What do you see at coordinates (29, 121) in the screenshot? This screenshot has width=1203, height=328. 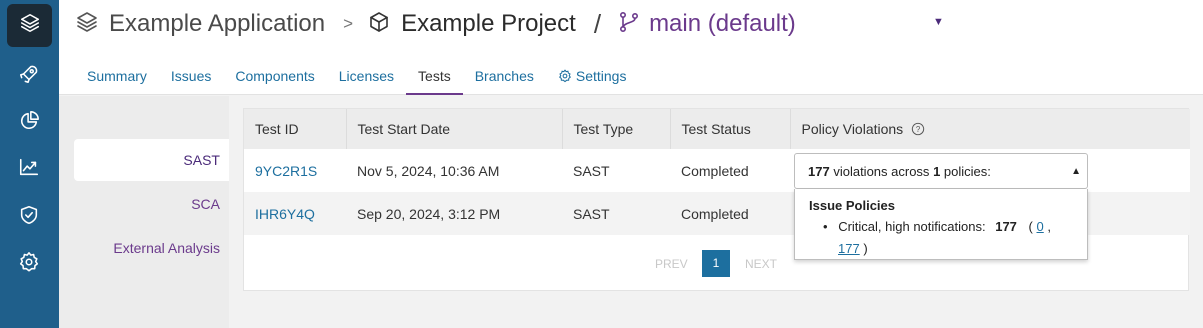 I see `pie-chart-icon` at bounding box center [29, 121].